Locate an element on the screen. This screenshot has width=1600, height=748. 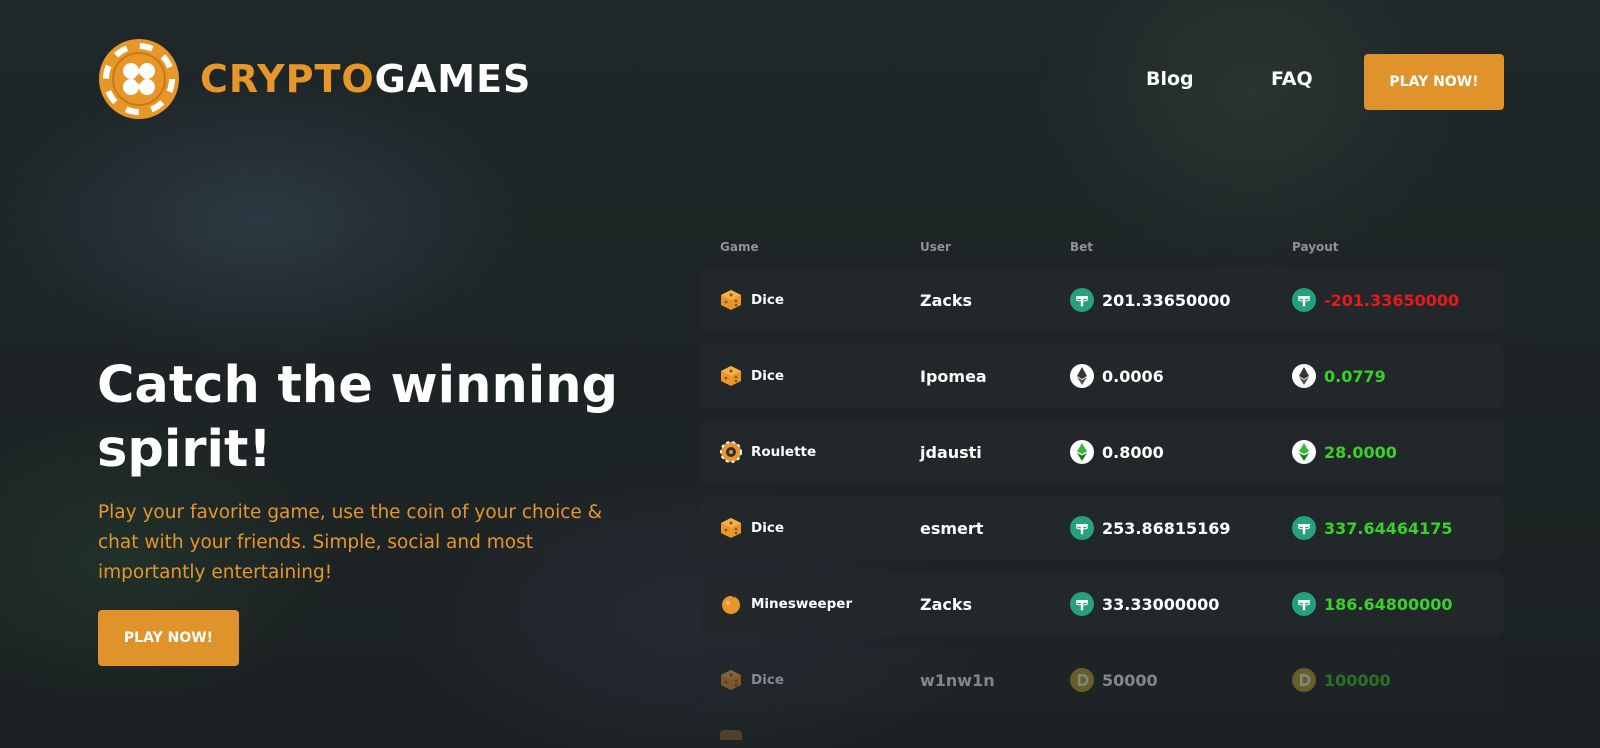
hero-title: Catch the winning spirit! is located at coordinates (358, 417).